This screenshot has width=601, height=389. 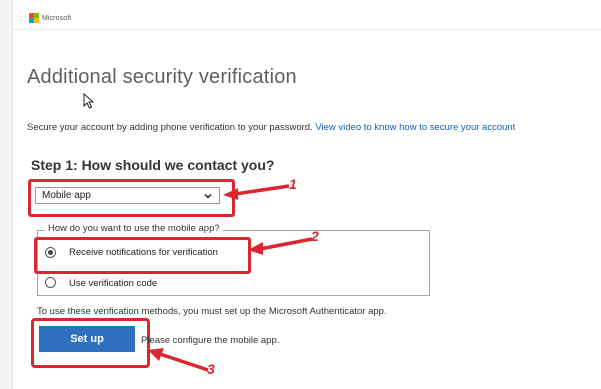 I want to click on receive-notifications-label: Receive notifications for verification, so click(x=143, y=252).